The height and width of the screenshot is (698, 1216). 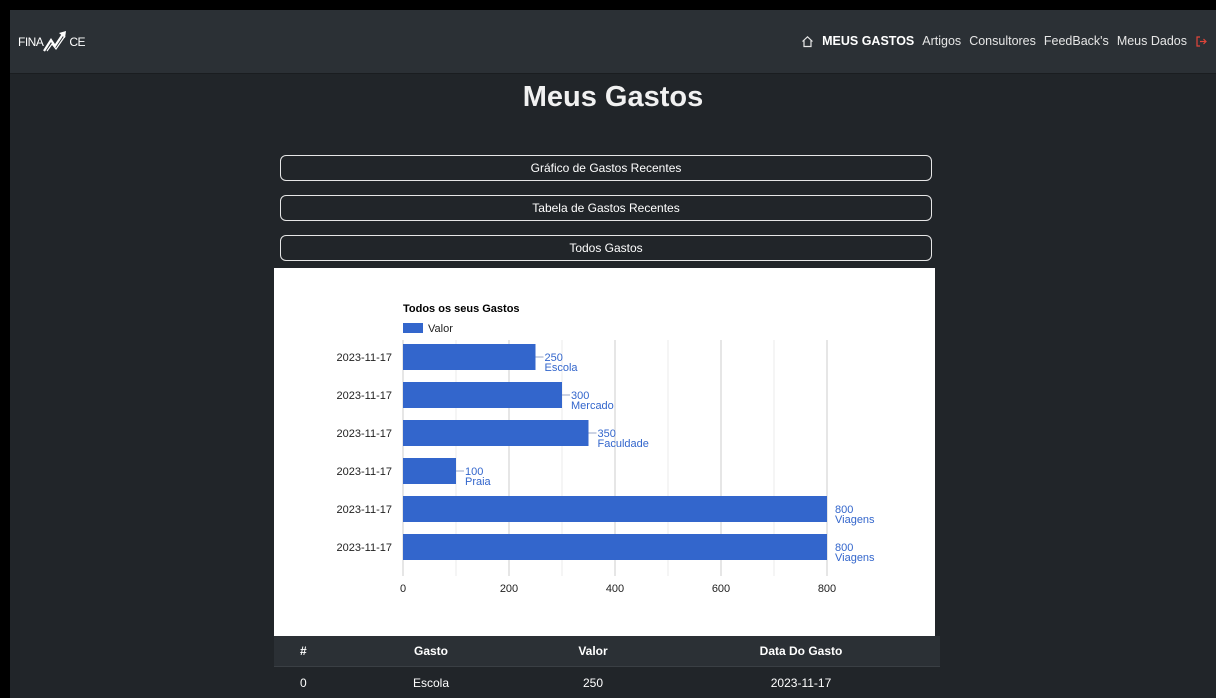 I want to click on bar-annotation-label: Faculdade, so click(x=623, y=444).